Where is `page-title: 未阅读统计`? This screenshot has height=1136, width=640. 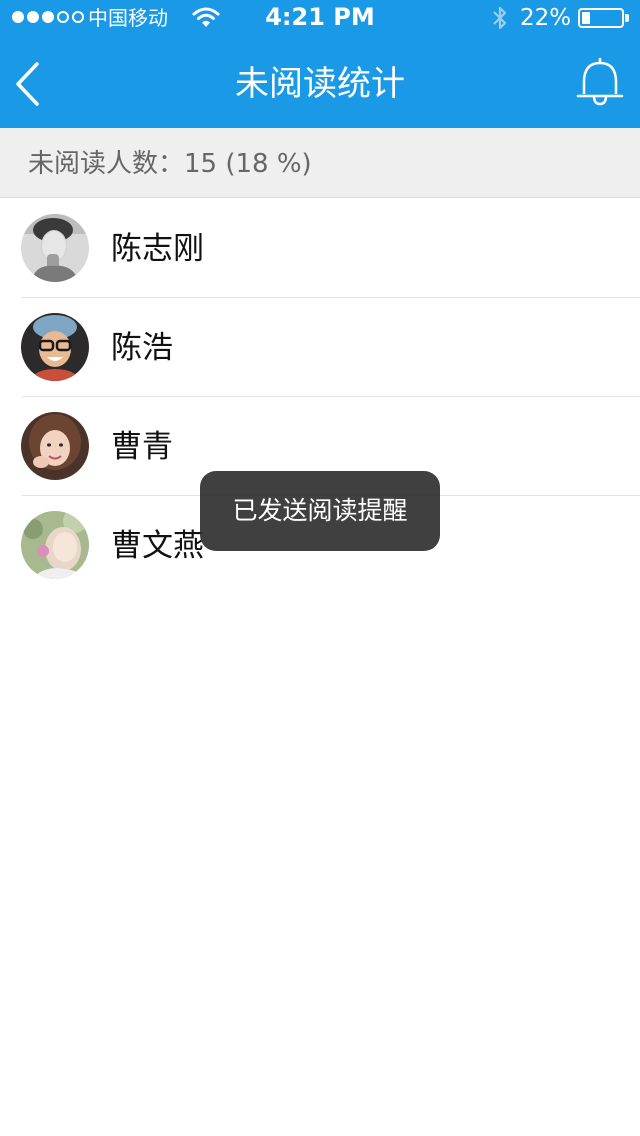
page-title: 未阅读统计 is located at coordinates (320, 84).